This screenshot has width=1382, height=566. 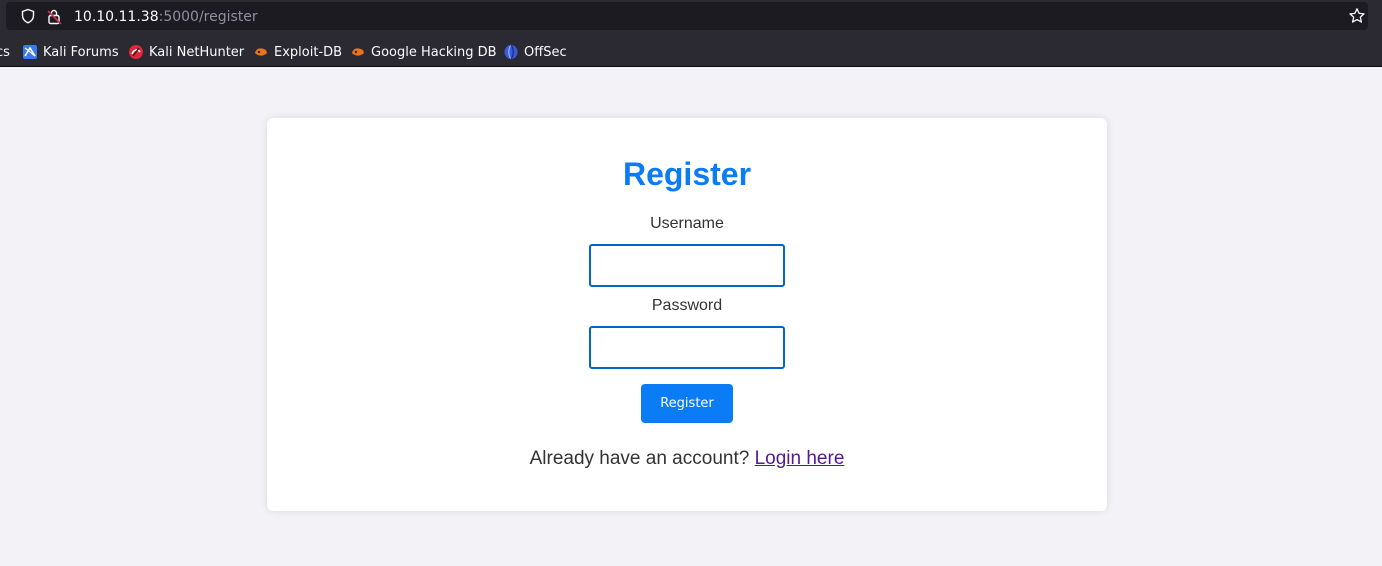 What do you see at coordinates (687, 265) in the screenshot?
I see `username-field` at bounding box center [687, 265].